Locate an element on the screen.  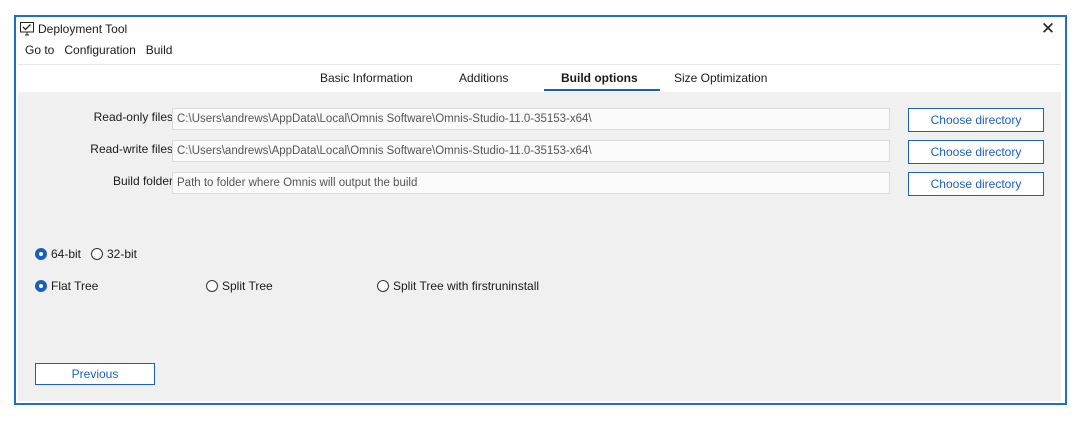
title-bar: Deployment Tool ✕ is located at coordinates (540, 29).